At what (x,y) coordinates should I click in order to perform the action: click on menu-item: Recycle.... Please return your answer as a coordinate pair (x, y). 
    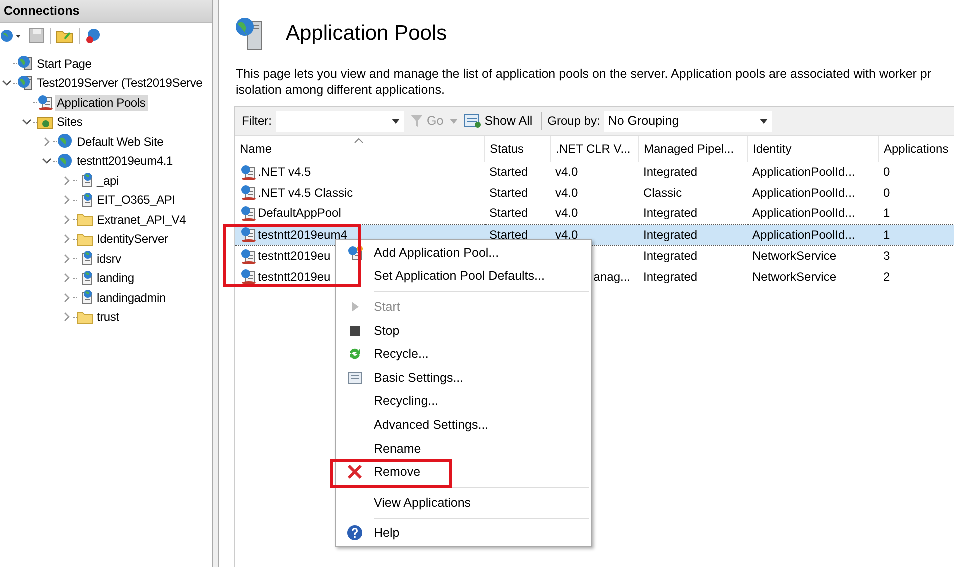
    Looking at the image, I should click on (463, 354).